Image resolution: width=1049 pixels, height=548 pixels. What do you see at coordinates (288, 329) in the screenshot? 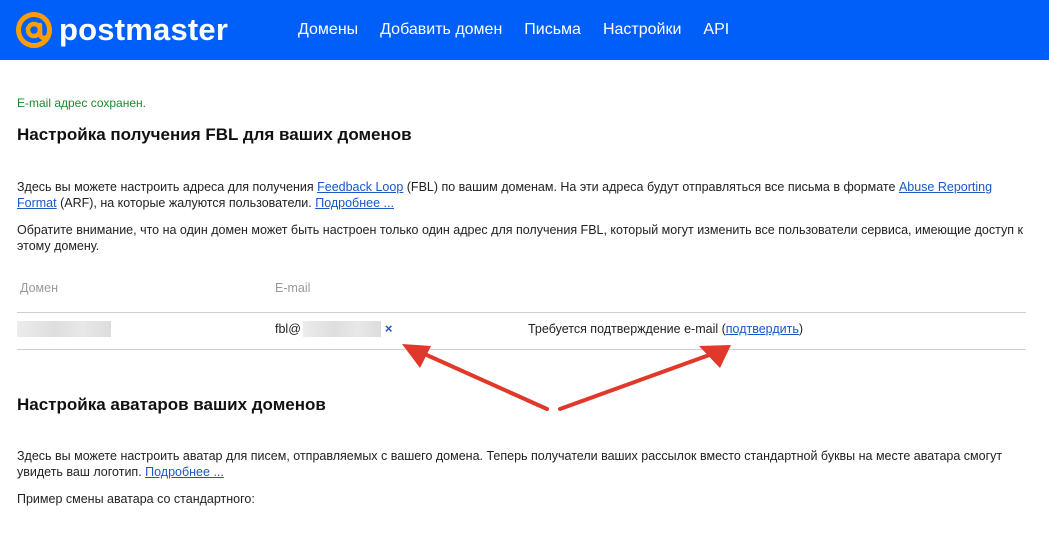
I see `fbl-email-prefix: fbl@` at bounding box center [288, 329].